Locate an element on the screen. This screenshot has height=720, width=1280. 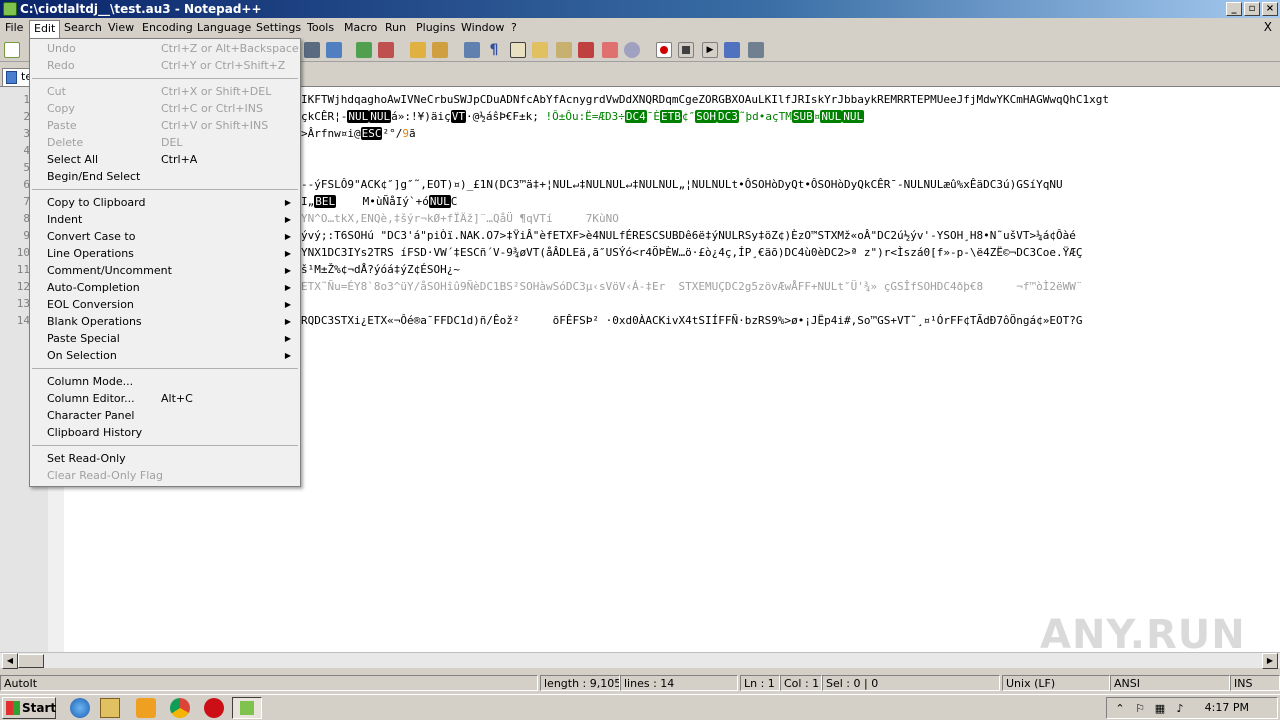
menu-edit: Edit is located at coordinates (45, 29).